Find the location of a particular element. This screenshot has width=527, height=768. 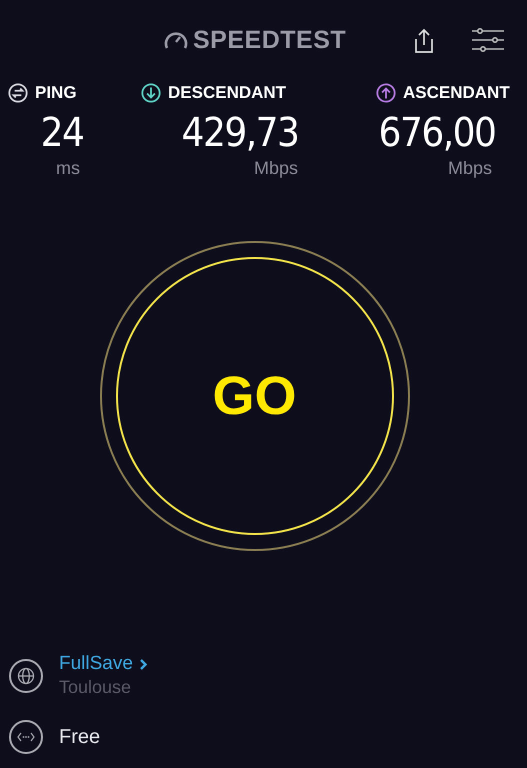

metric-value: 429,73 is located at coordinates (240, 133).